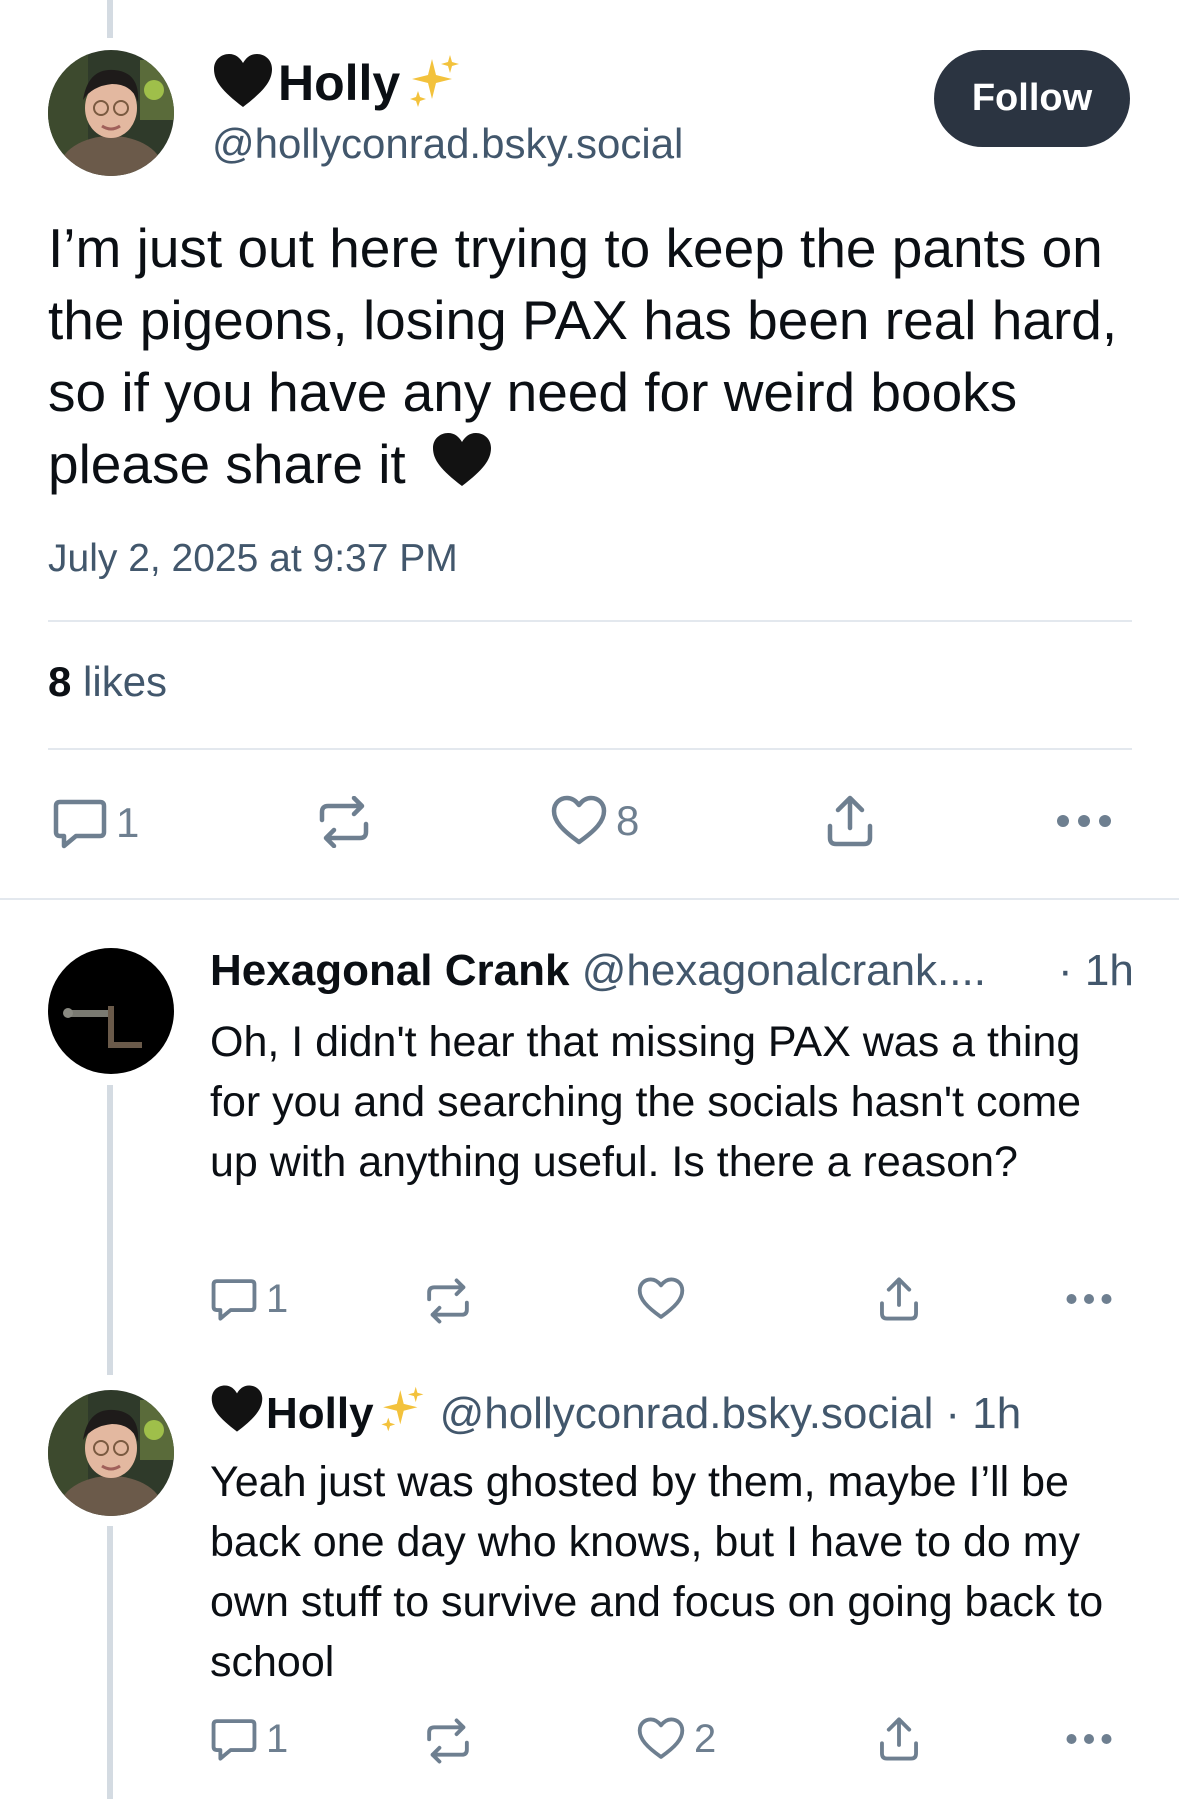 This screenshot has width=1179, height=1799. I want to click on reply-header: Holly @hollyconrad.bsky.social · 1h, so click(616, 1412).